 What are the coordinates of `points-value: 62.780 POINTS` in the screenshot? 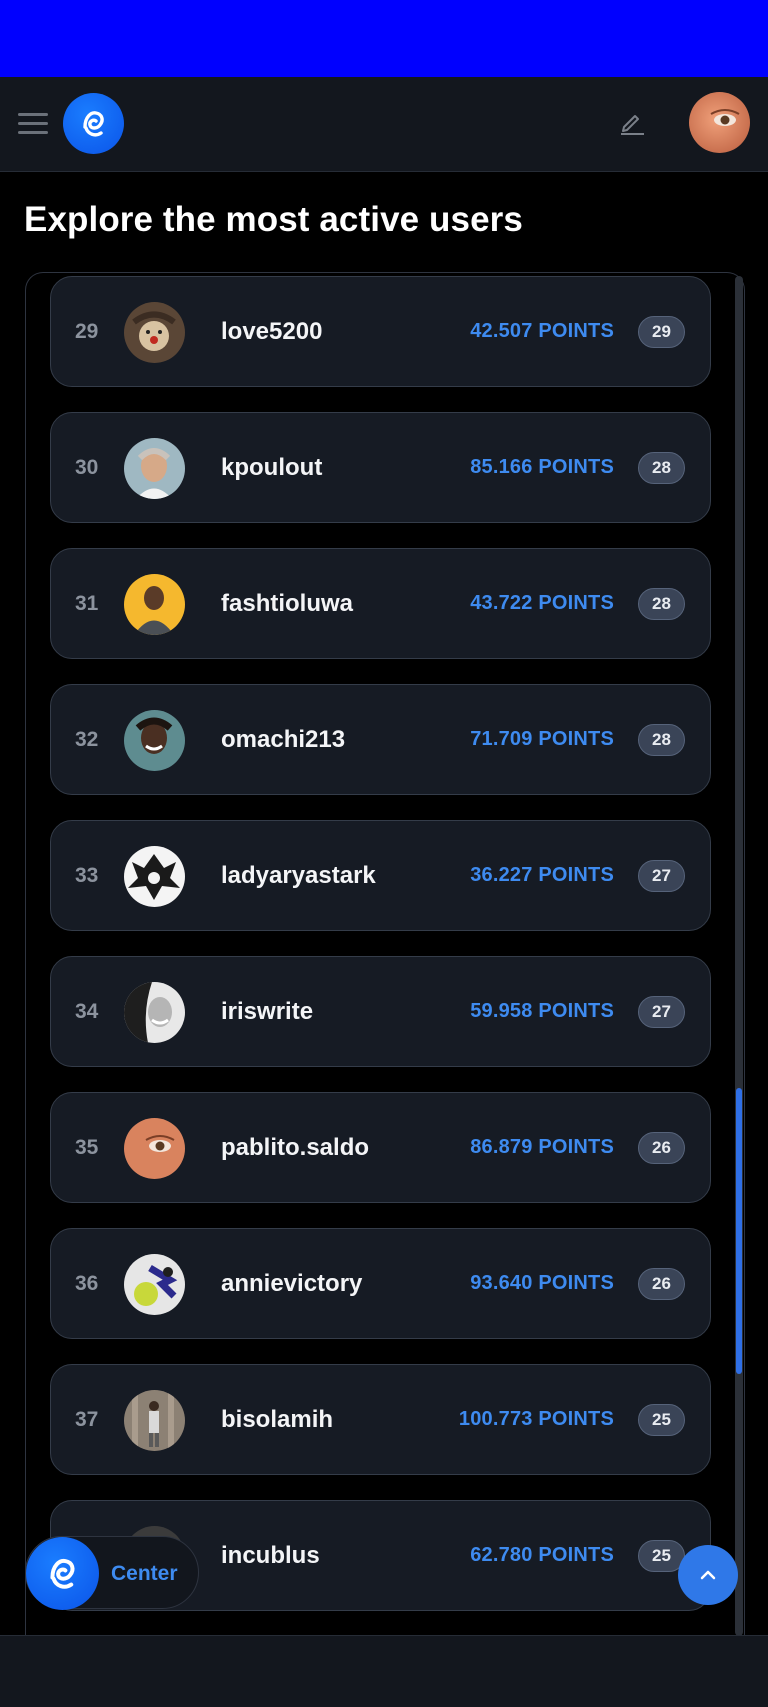 It's located at (542, 1555).